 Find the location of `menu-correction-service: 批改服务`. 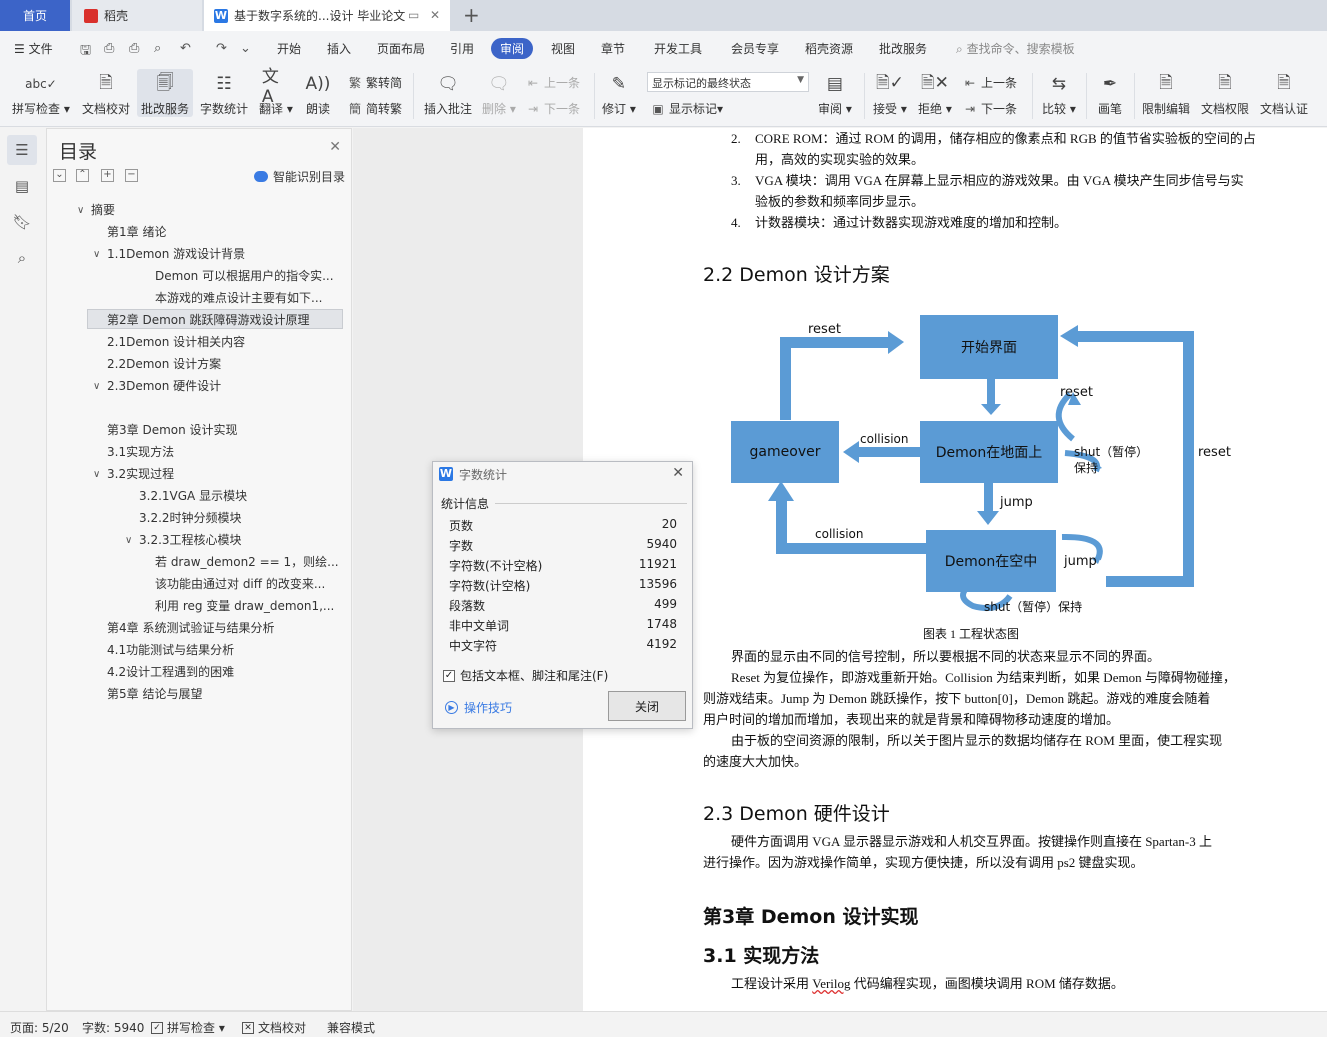

menu-correction-service: 批改服务 is located at coordinates (903, 48).